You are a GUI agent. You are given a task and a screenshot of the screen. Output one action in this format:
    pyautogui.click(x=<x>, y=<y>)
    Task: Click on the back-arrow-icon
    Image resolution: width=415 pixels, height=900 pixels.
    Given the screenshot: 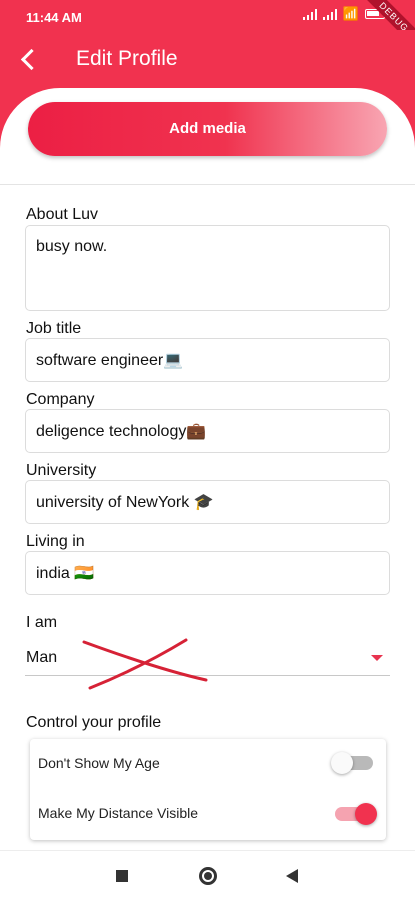 What is the action you would take?
    pyautogui.click(x=30, y=60)
    